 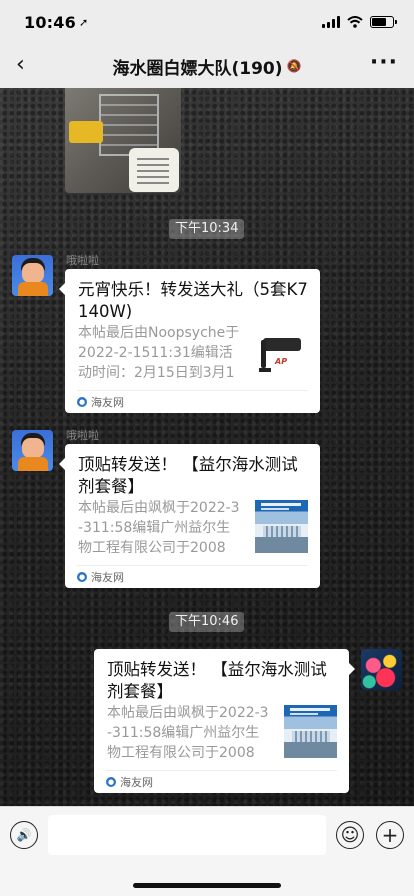 I want to click on acrylic-rack-shape, so click(x=129, y=125).